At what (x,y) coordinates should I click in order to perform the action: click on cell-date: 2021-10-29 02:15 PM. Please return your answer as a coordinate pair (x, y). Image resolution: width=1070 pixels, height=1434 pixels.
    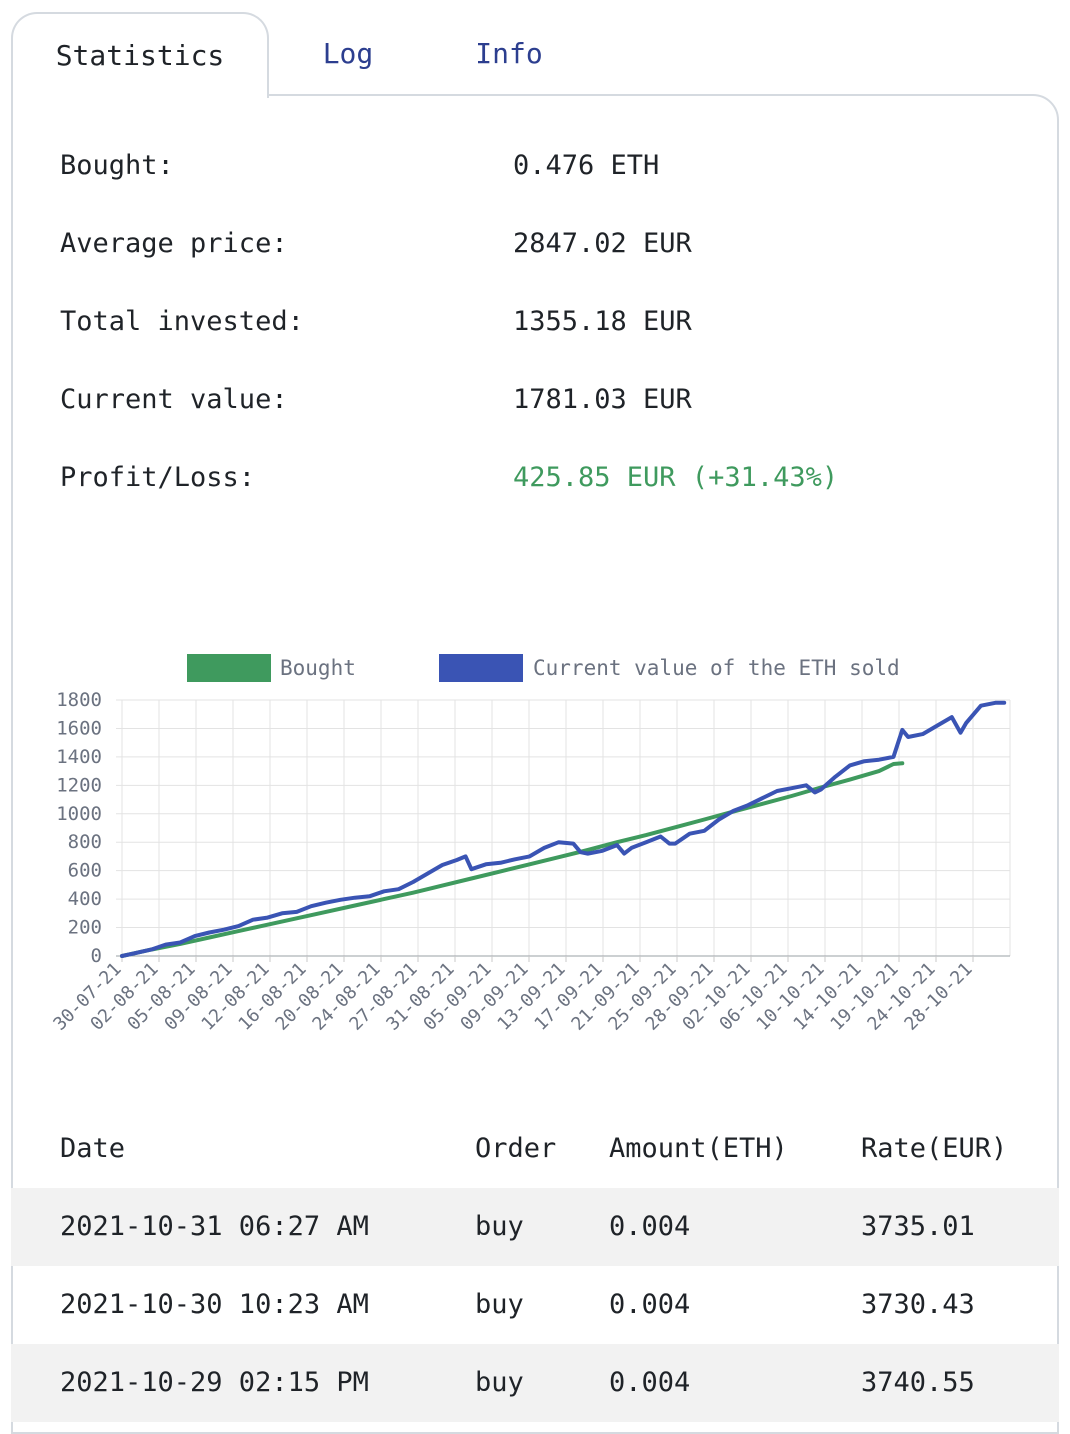
    Looking at the image, I should click on (214, 1382).